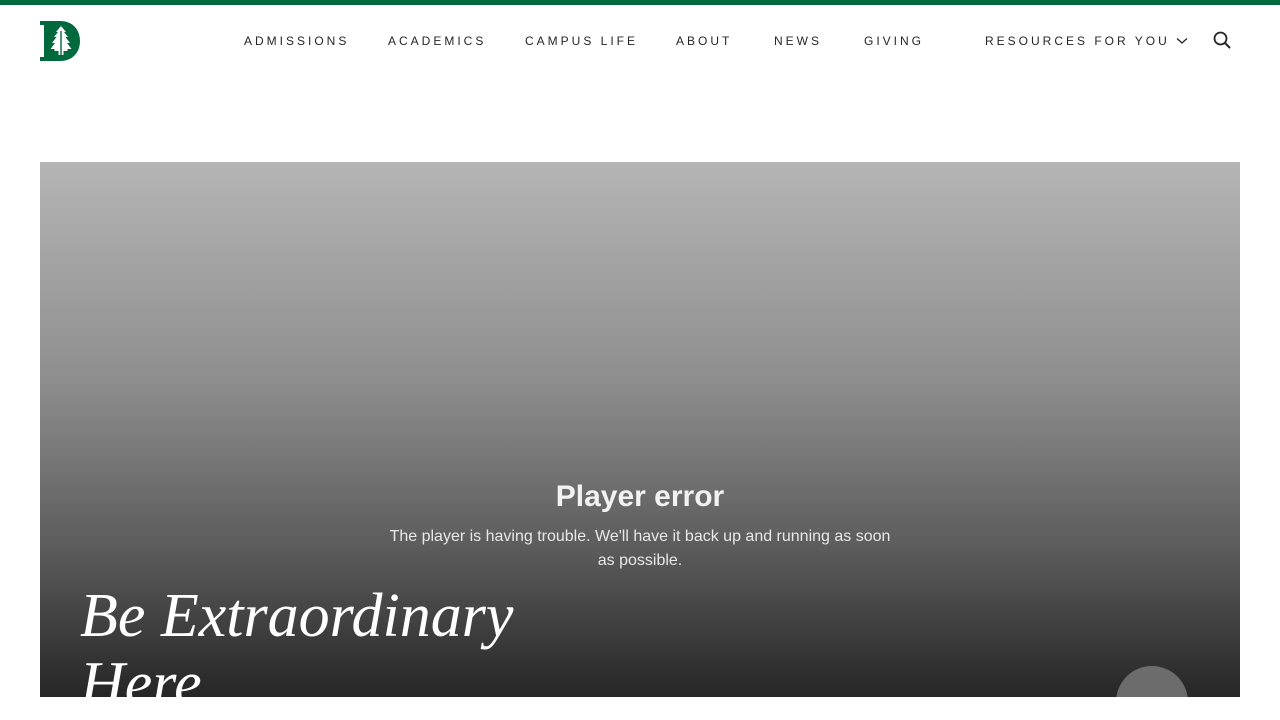 This screenshot has width=1280, height=720. I want to click on nav-item-campus-life: CAMPUS LIFE, so click(581, 41).